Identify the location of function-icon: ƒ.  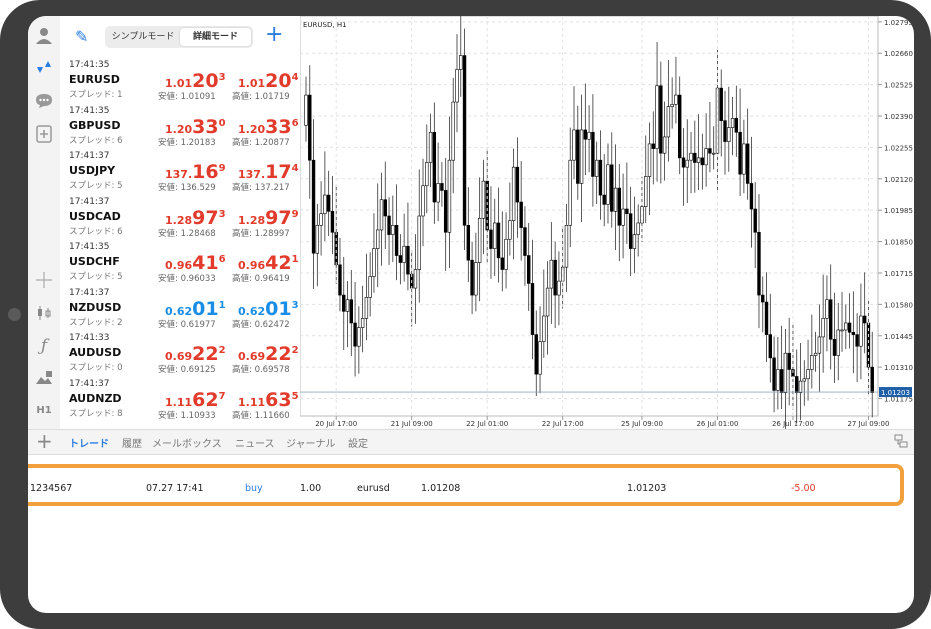
(44, 346).